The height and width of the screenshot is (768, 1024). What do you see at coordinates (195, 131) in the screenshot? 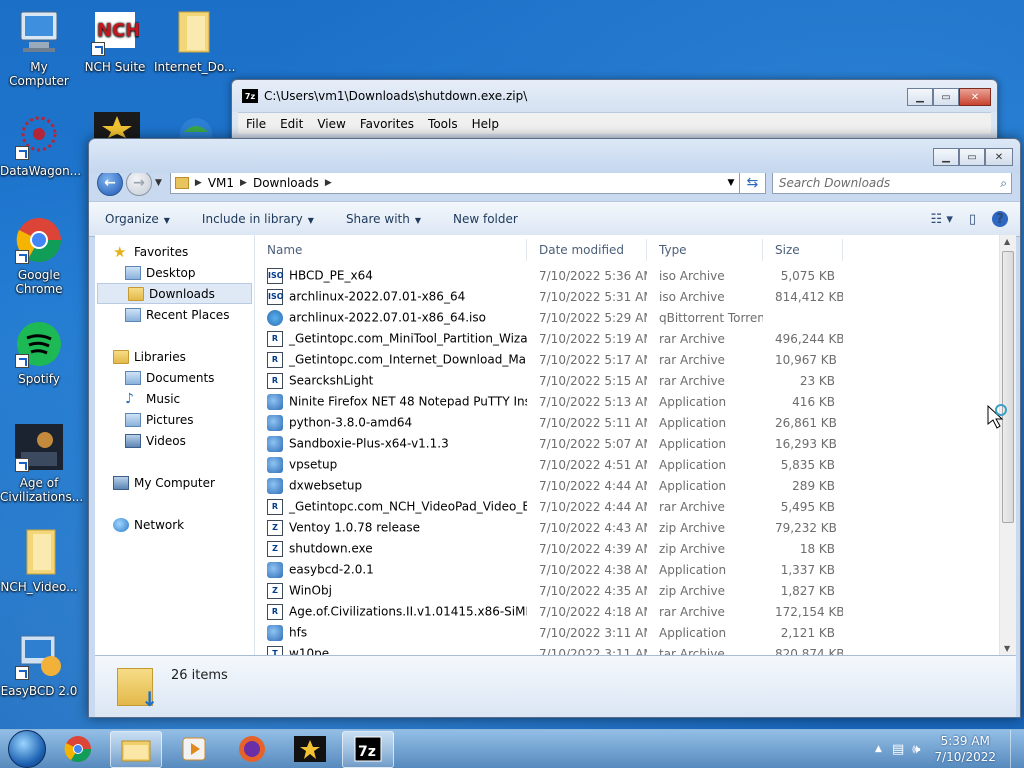
I see `internet-download-manager-icon` at bounding box center [195, 131].